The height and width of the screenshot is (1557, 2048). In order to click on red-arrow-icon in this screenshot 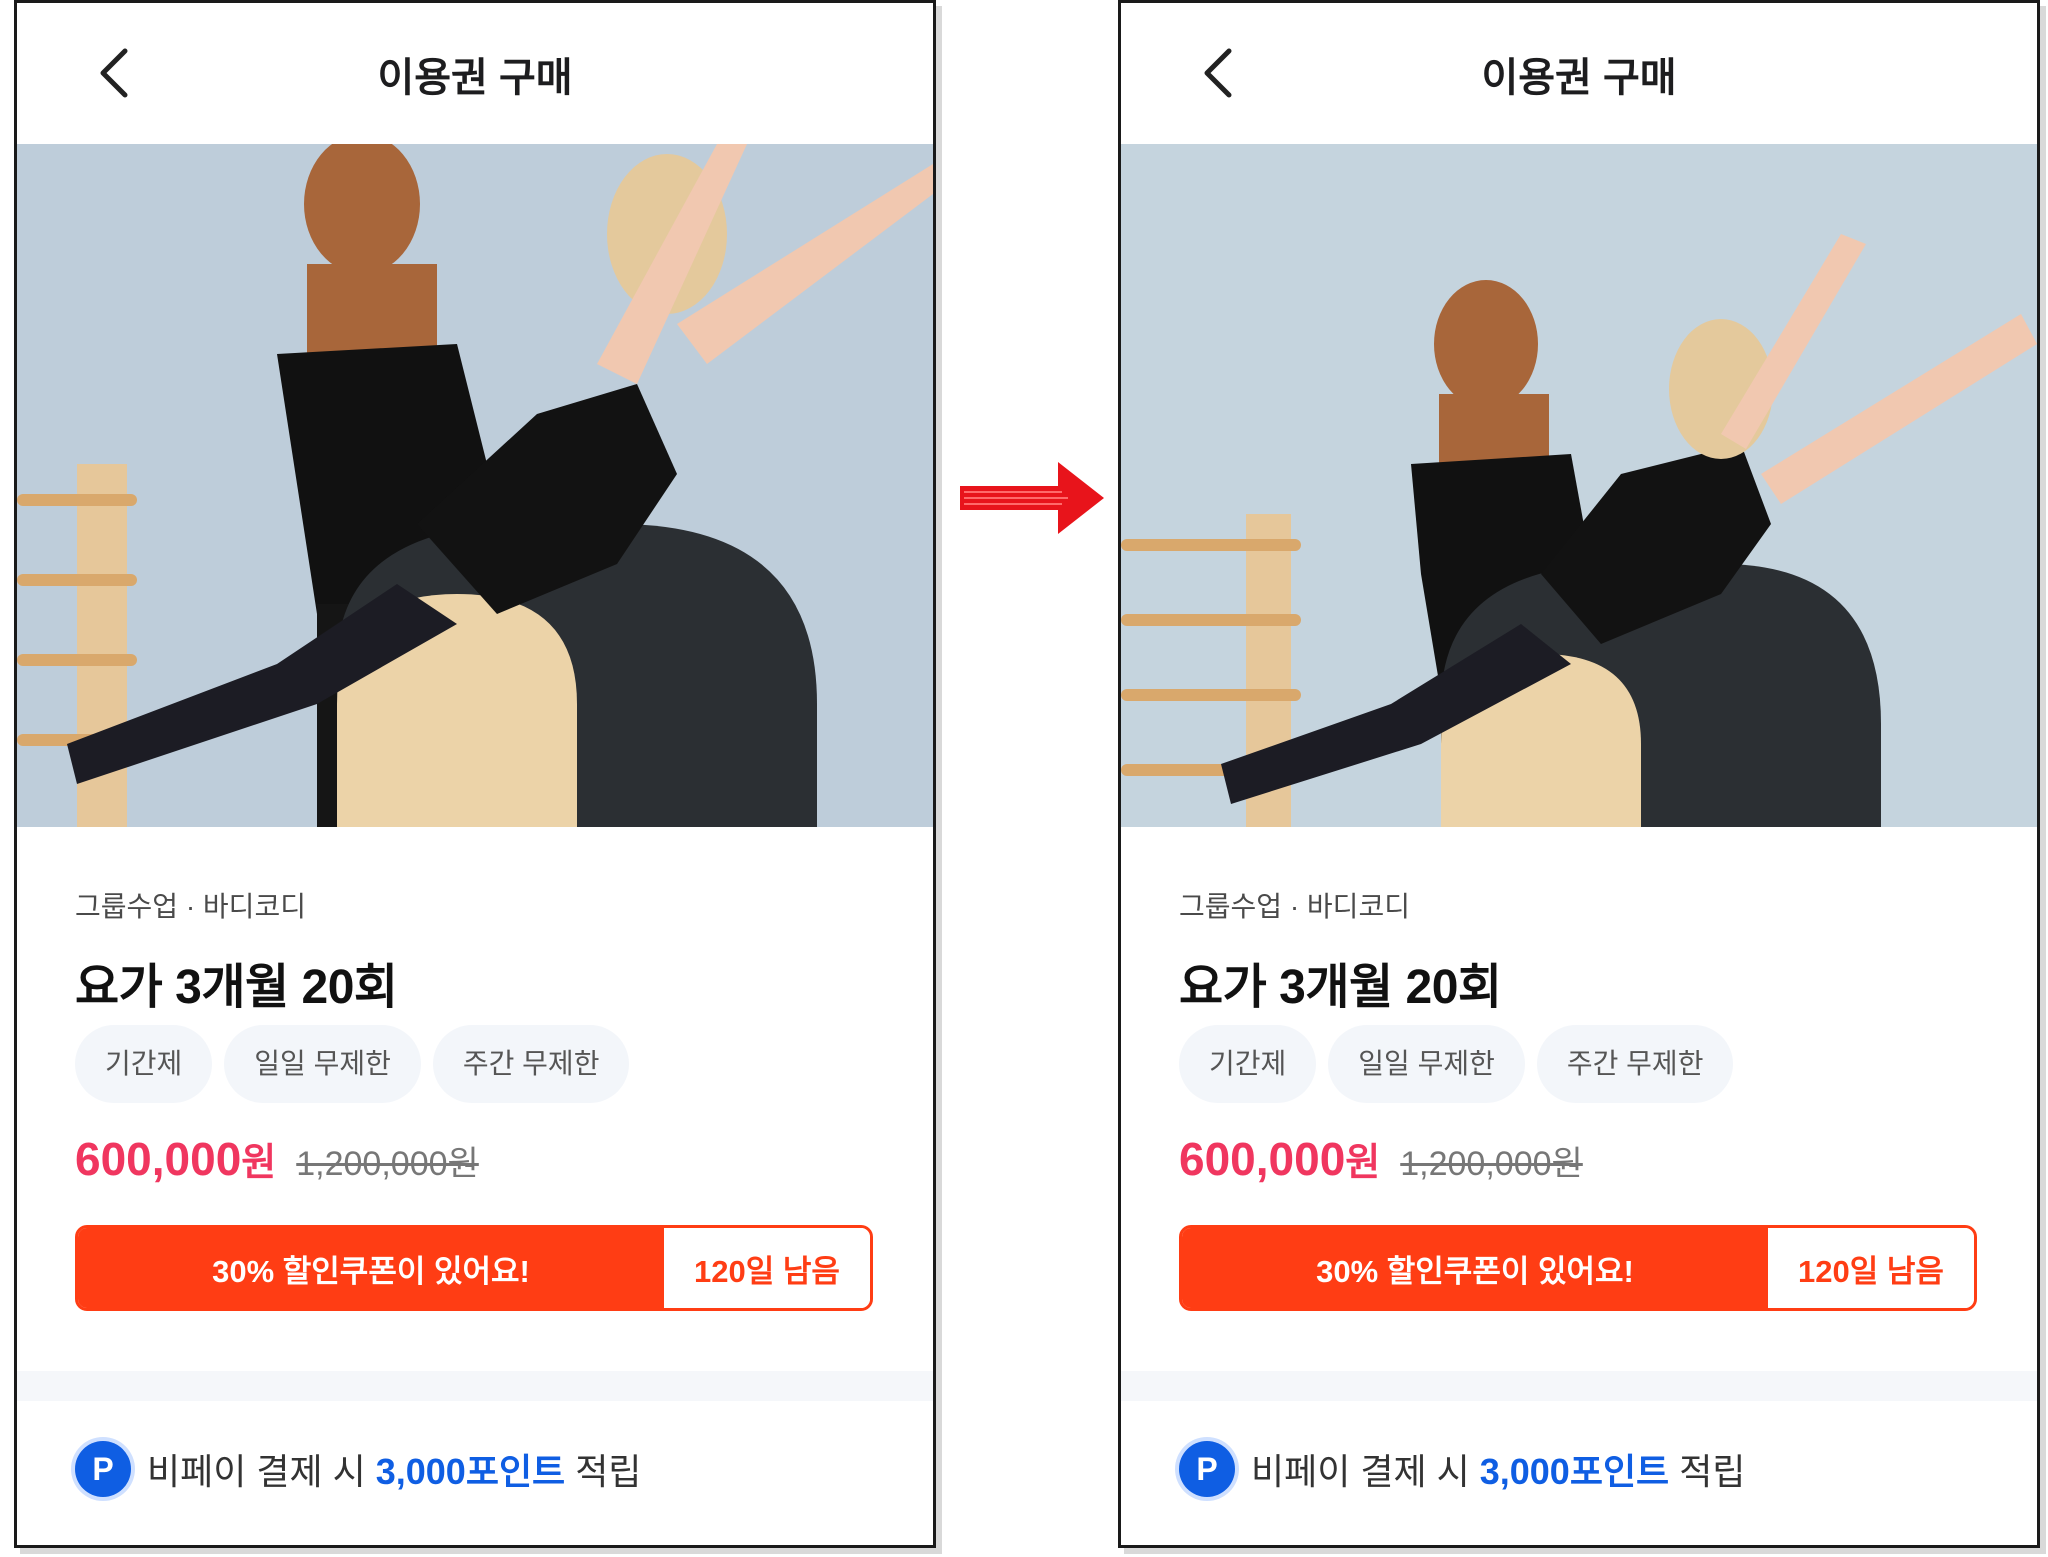, I will do `click(1032, 498)`.